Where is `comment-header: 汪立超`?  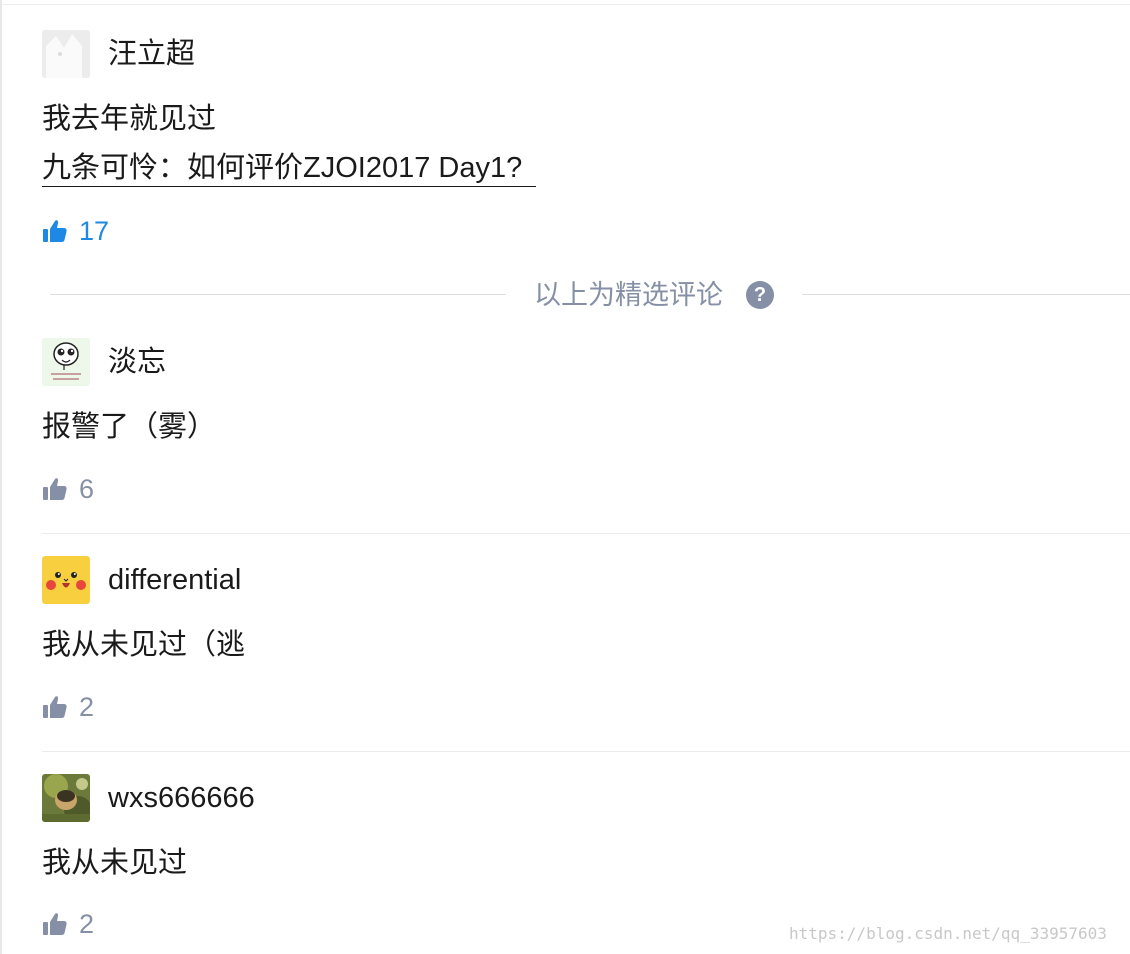 comment-header: 汪立超 is located at coordinates (586, 54).